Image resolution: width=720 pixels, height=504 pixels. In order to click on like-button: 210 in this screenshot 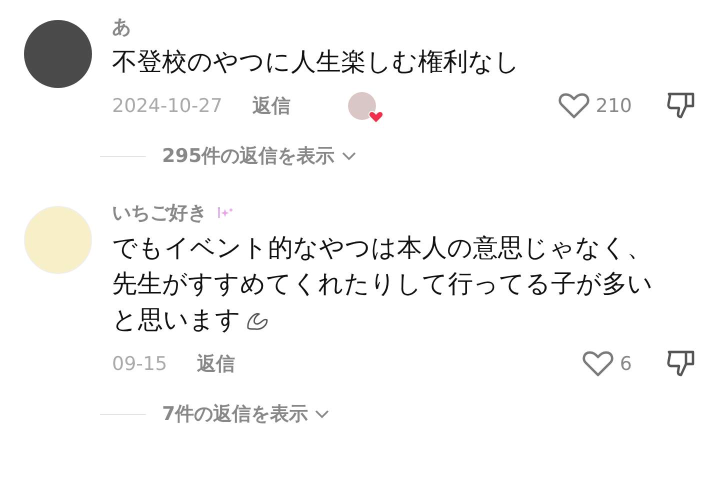, I will do `click(595, 106)`.